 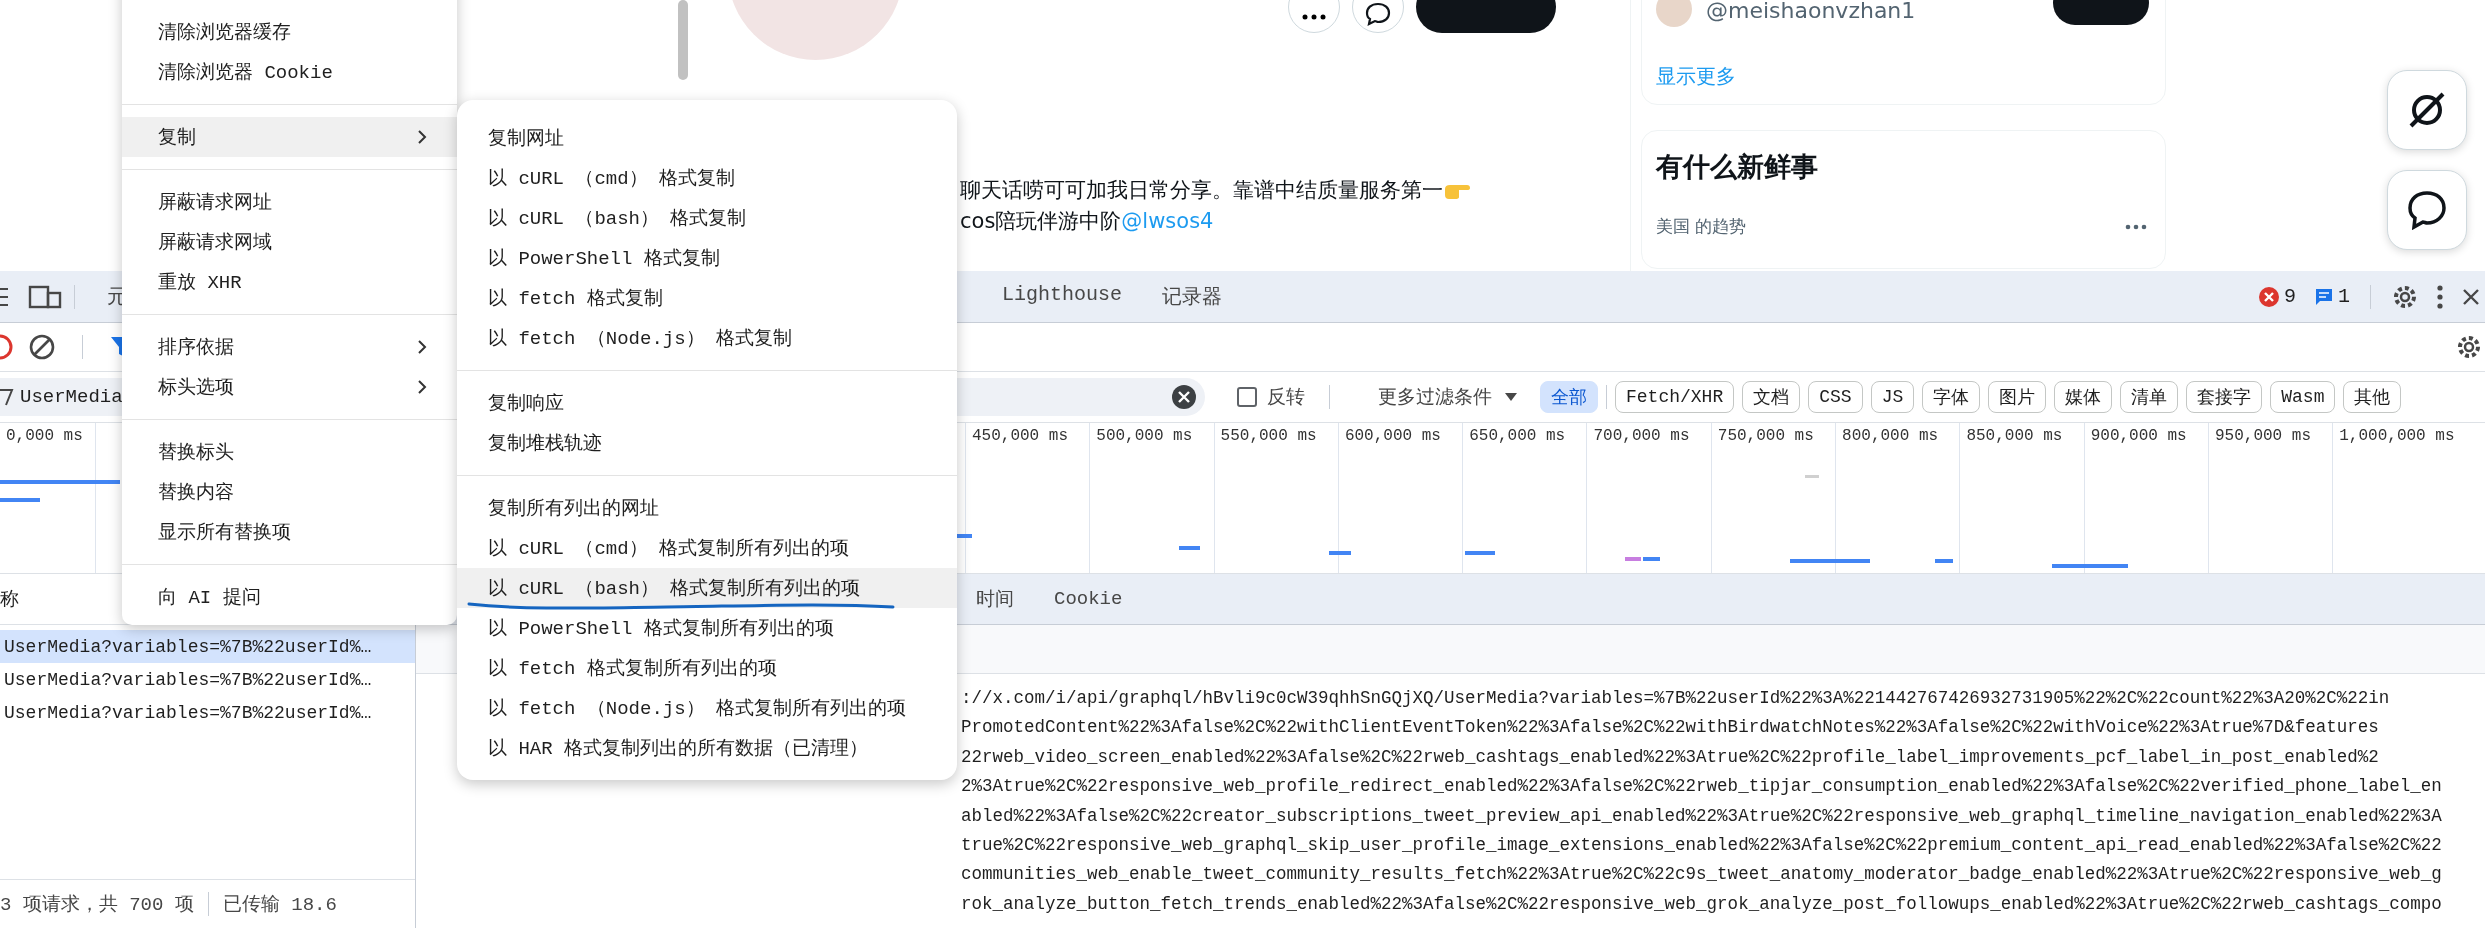 I want to click on error-count: 9, so click(x=2289, y=296).